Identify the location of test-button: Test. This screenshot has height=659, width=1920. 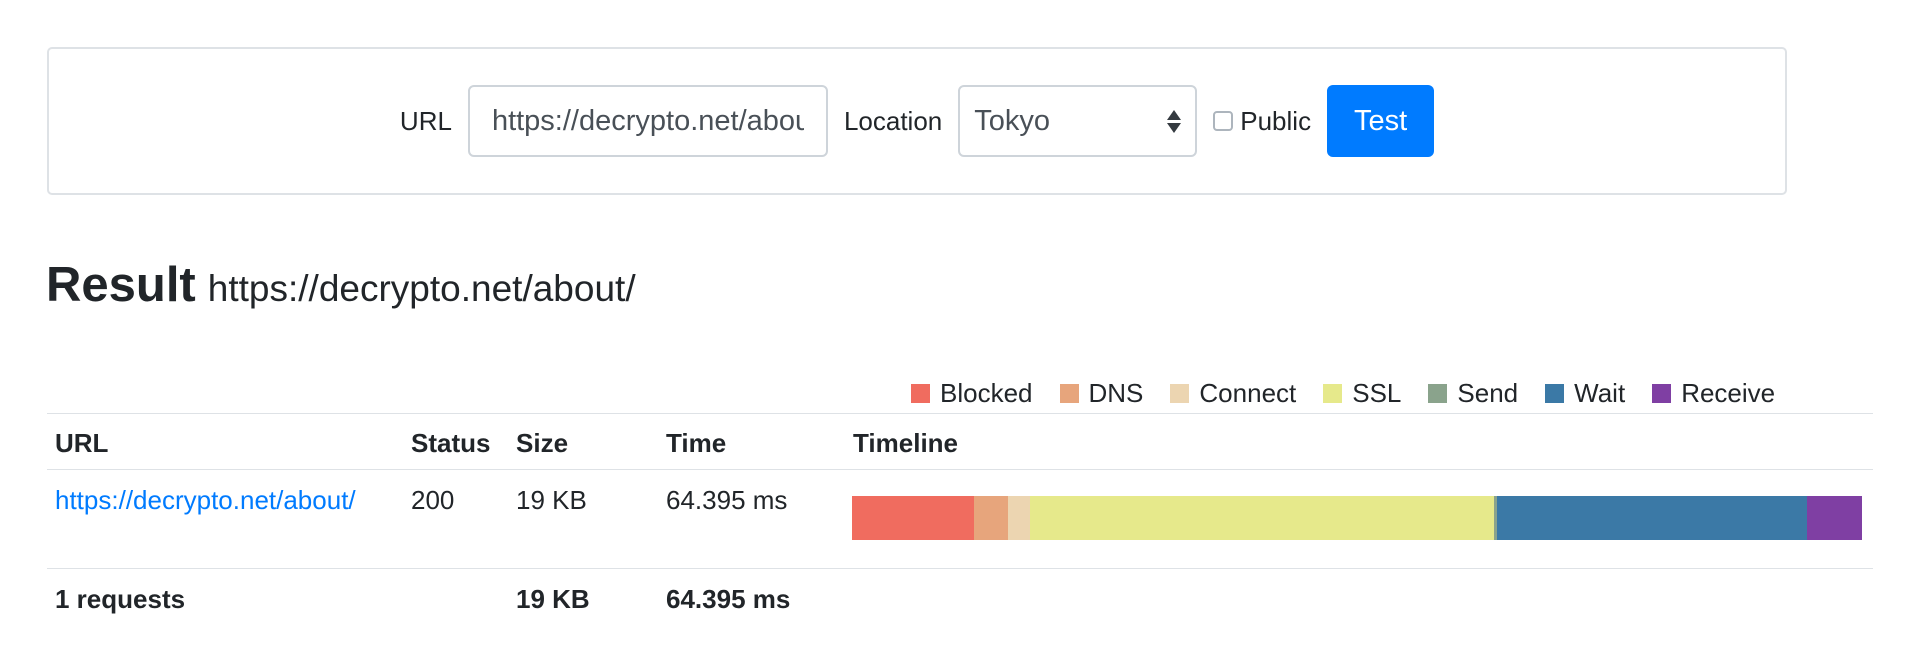
(1381, 121).